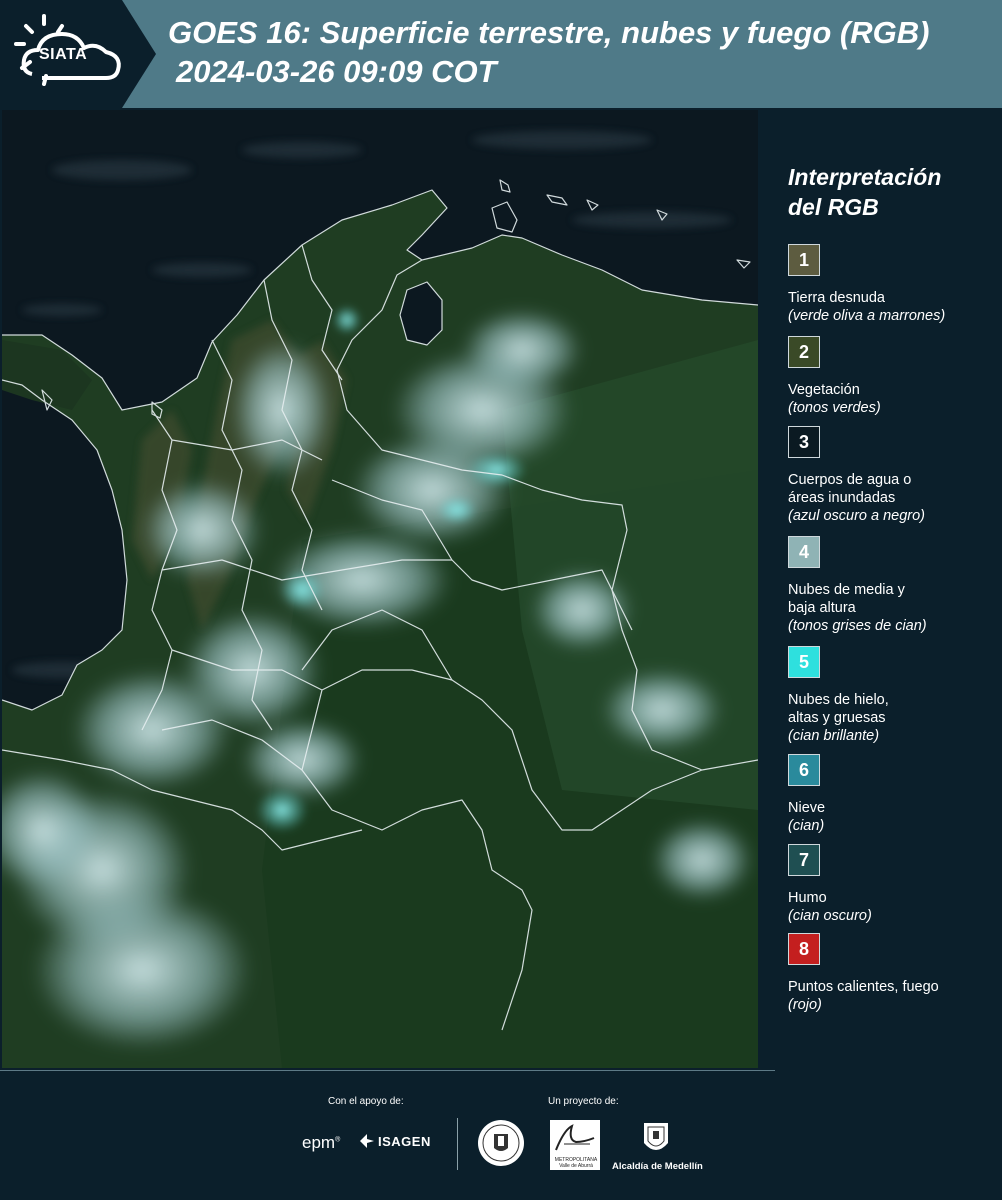  I want to click on legend-item-label: Cuerpos de agua o áreas inundadas, so click(893, 489).